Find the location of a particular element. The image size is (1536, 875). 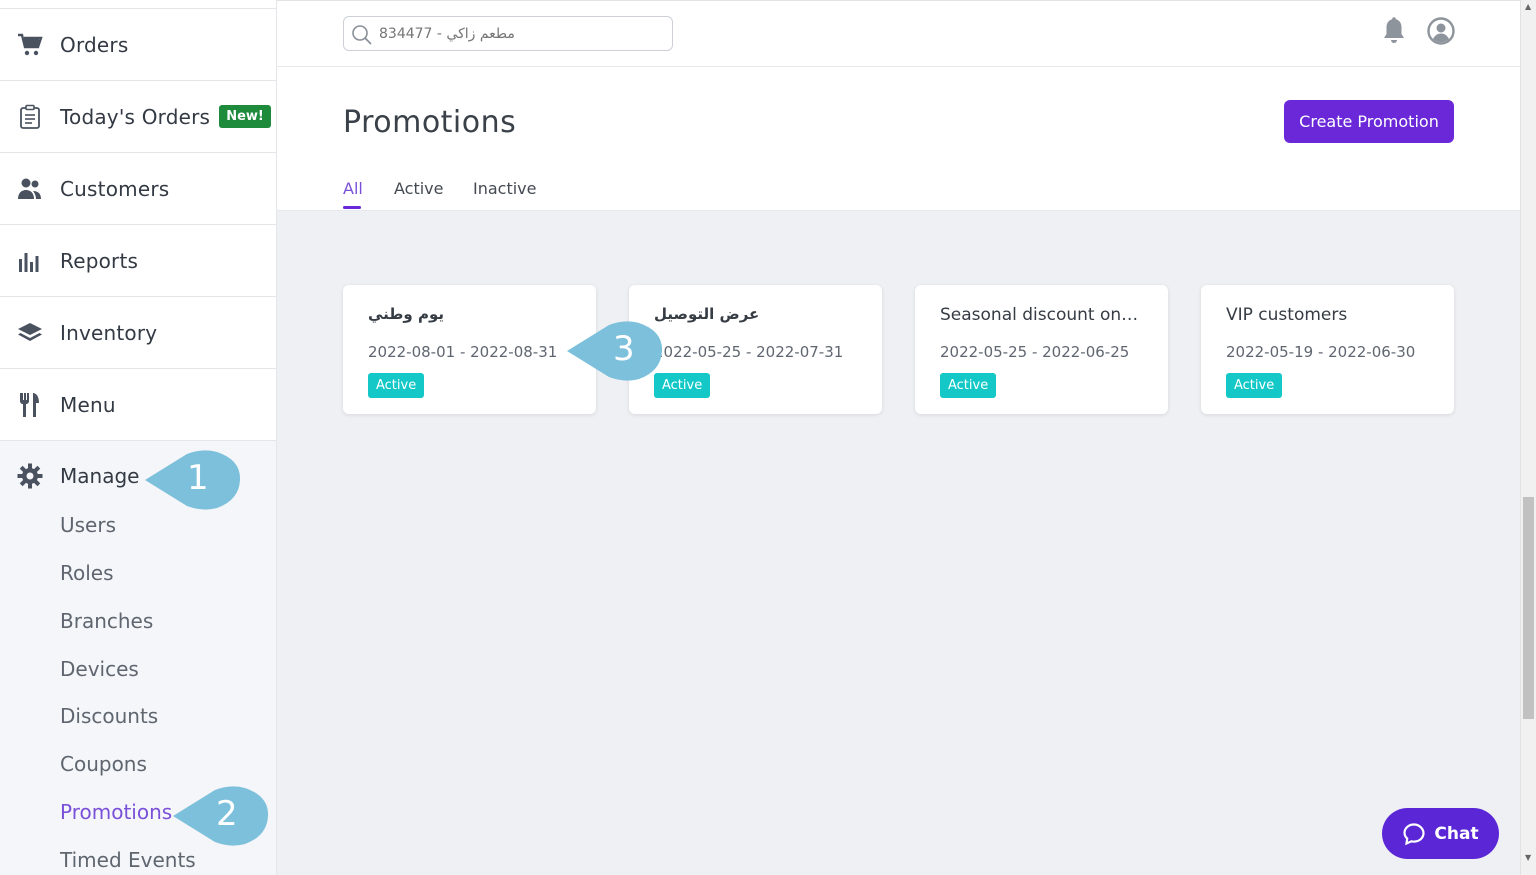

sidebar-subitem-promotions: Promotions is located at coordinates (116, 812).